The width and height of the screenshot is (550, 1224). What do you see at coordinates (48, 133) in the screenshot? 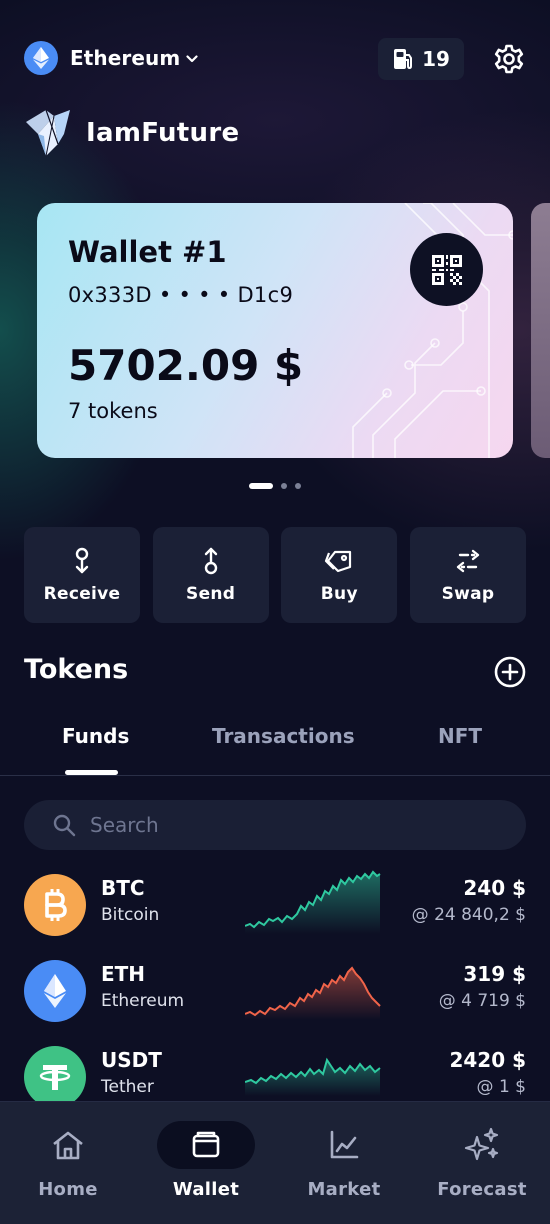
I see `butterfly-logo-icon` at bounding box center [48, 133].